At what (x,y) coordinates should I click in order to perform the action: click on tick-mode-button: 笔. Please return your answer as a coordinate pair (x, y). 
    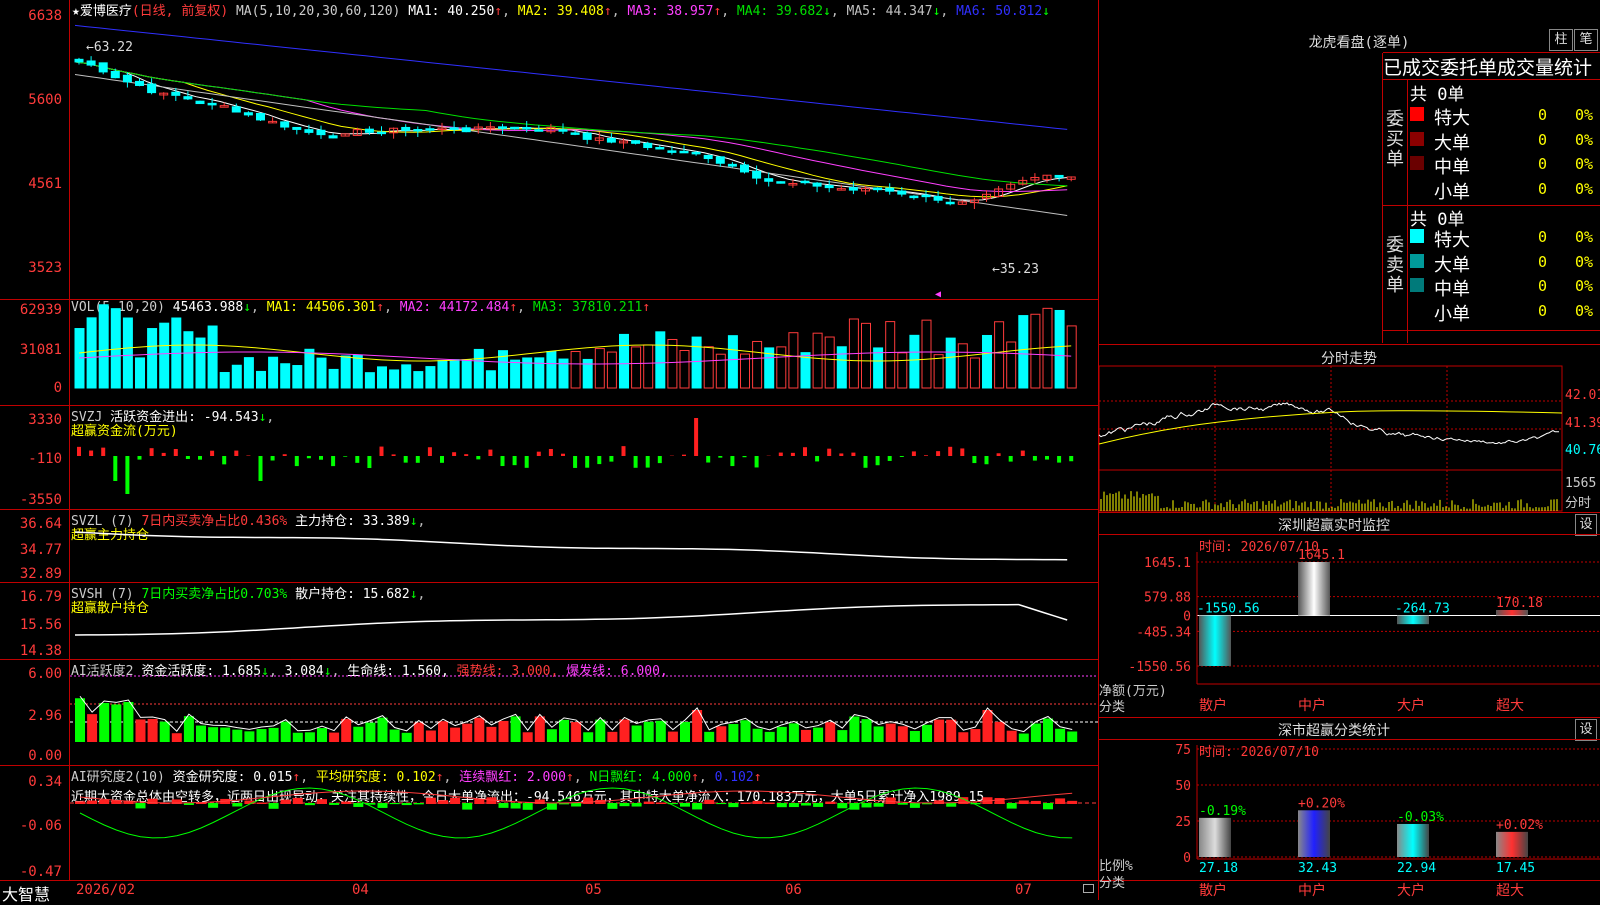
    Looking at the image, I should click on (1586, 40).